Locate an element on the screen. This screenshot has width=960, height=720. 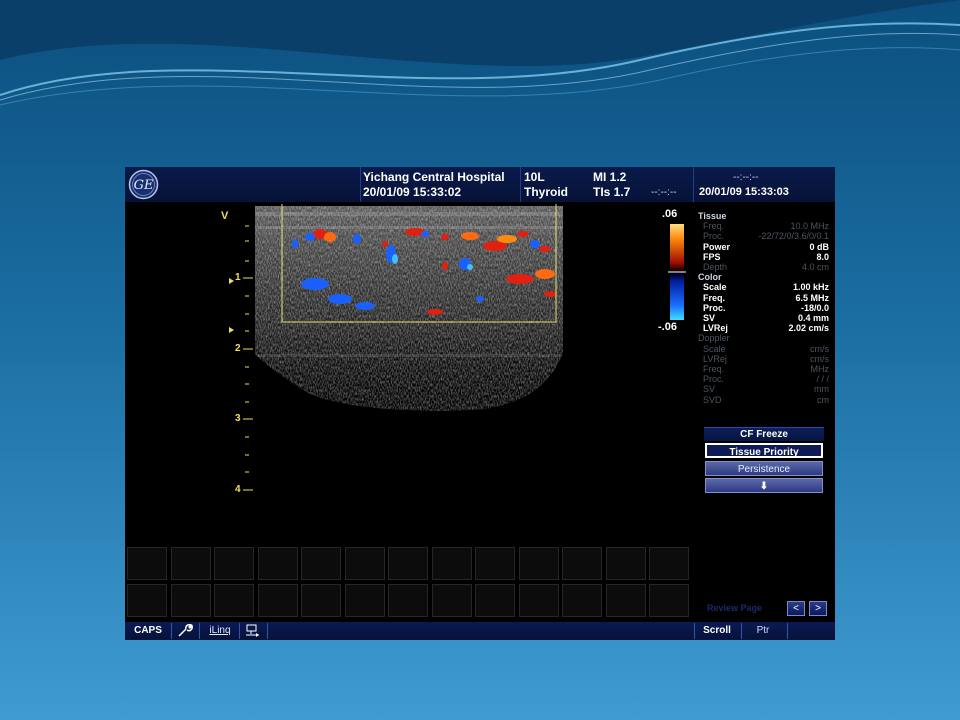
review-prev-button: < is located at coordinates (796, 608).